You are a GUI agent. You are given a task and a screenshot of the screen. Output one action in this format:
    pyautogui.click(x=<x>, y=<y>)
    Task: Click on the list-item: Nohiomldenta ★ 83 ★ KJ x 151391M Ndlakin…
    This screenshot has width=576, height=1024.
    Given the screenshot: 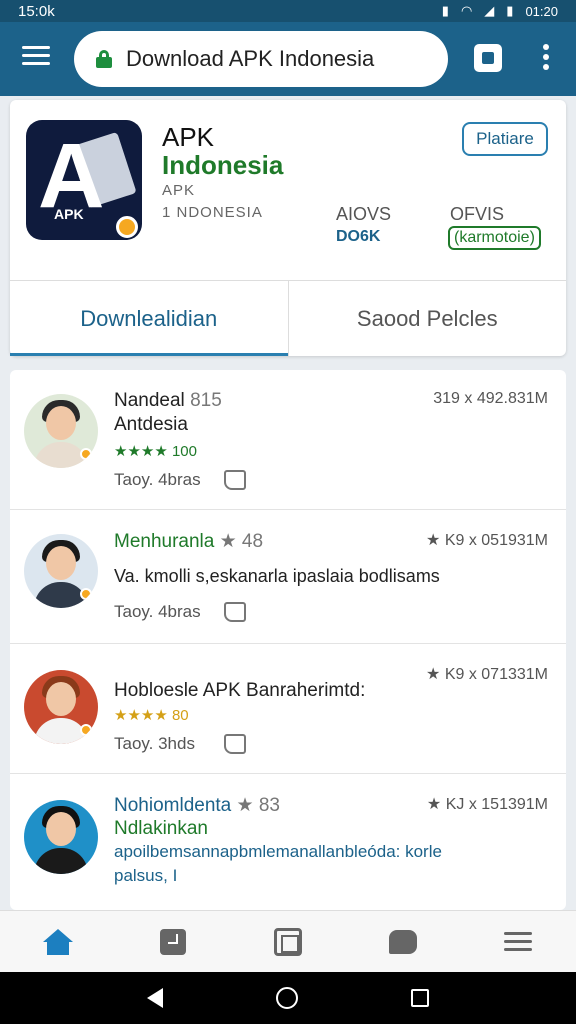 What is the action you would take?
    pyautogui.click(x=288, y=842)
    